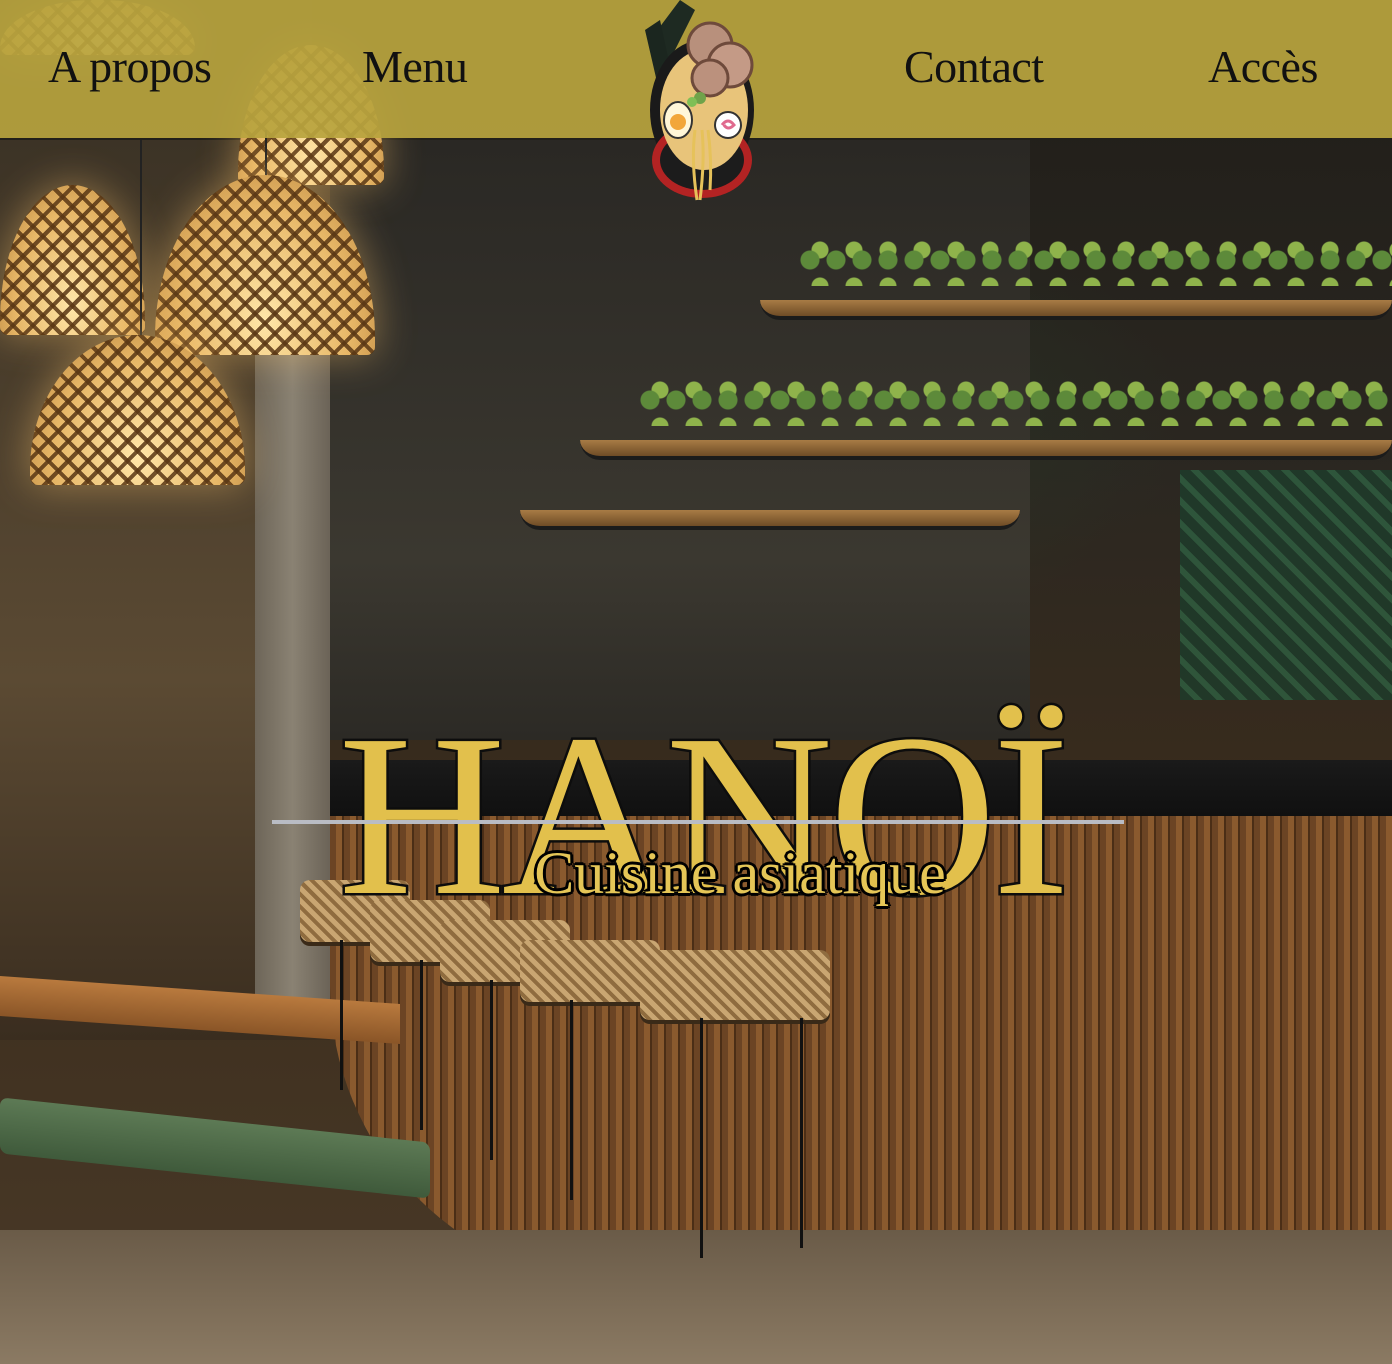 The width and height of the screenshot is (1392, 1364). Describe the element at coordinates (974, 66) in the screenshot. I see `nav-link-contact: Contact` at that location.